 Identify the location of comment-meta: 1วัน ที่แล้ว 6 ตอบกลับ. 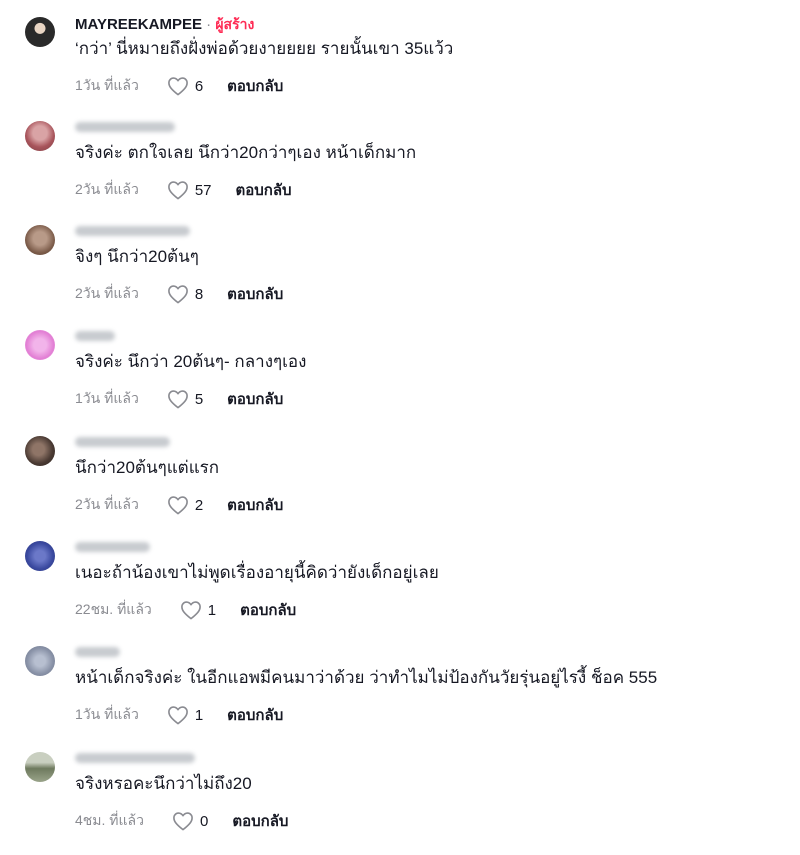
(179, 86).